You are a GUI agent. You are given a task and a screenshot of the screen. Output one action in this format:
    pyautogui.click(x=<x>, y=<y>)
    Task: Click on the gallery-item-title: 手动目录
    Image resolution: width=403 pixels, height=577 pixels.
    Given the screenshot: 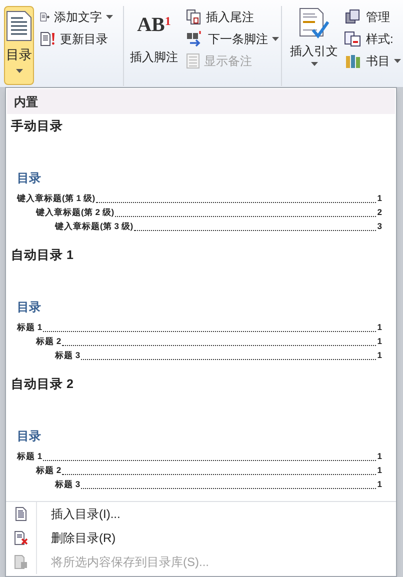 What is the action you would take?
    pyautogui.click(x=37, y=126)
    